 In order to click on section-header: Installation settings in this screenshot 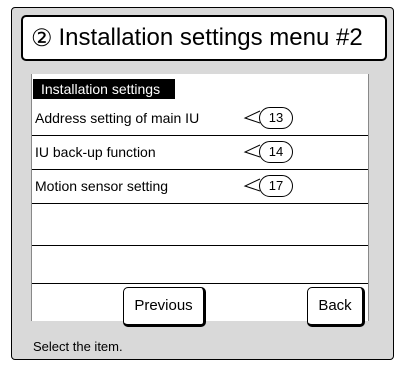, I will do `click(104, 89)`.